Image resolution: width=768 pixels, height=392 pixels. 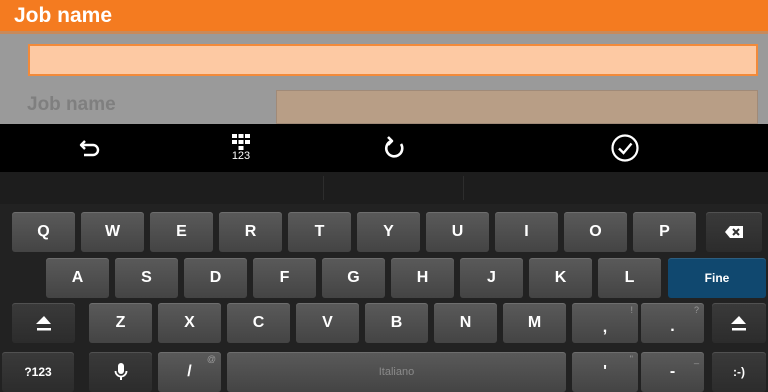 I want to click on enter-key: Fine, so click(x=717, y=278).